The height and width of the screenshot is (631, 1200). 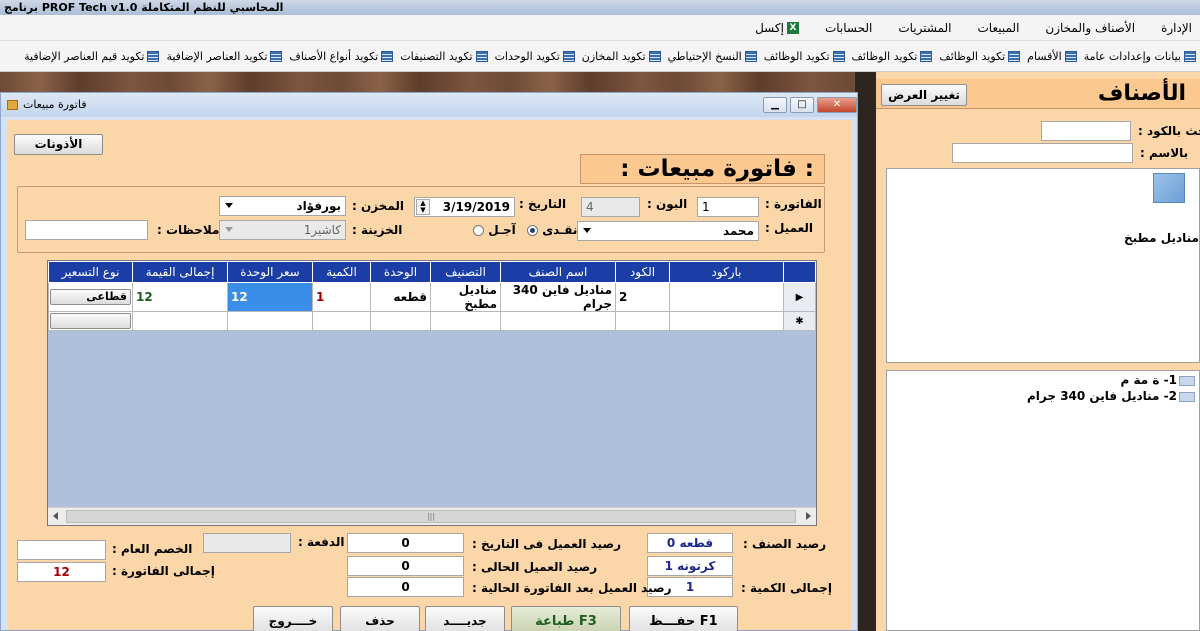 What do you see at coordinates (667, 204) in the screenshot?
I see `voucher-label: البون :` at bounding box center [667, 204].